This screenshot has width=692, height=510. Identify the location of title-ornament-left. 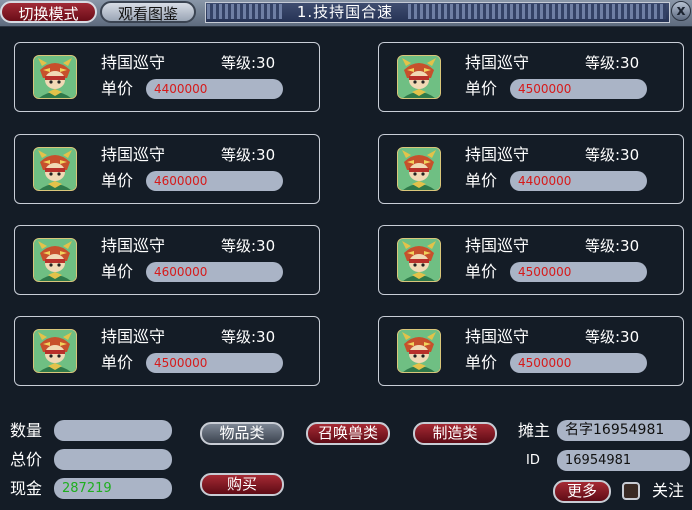
(244, 11).